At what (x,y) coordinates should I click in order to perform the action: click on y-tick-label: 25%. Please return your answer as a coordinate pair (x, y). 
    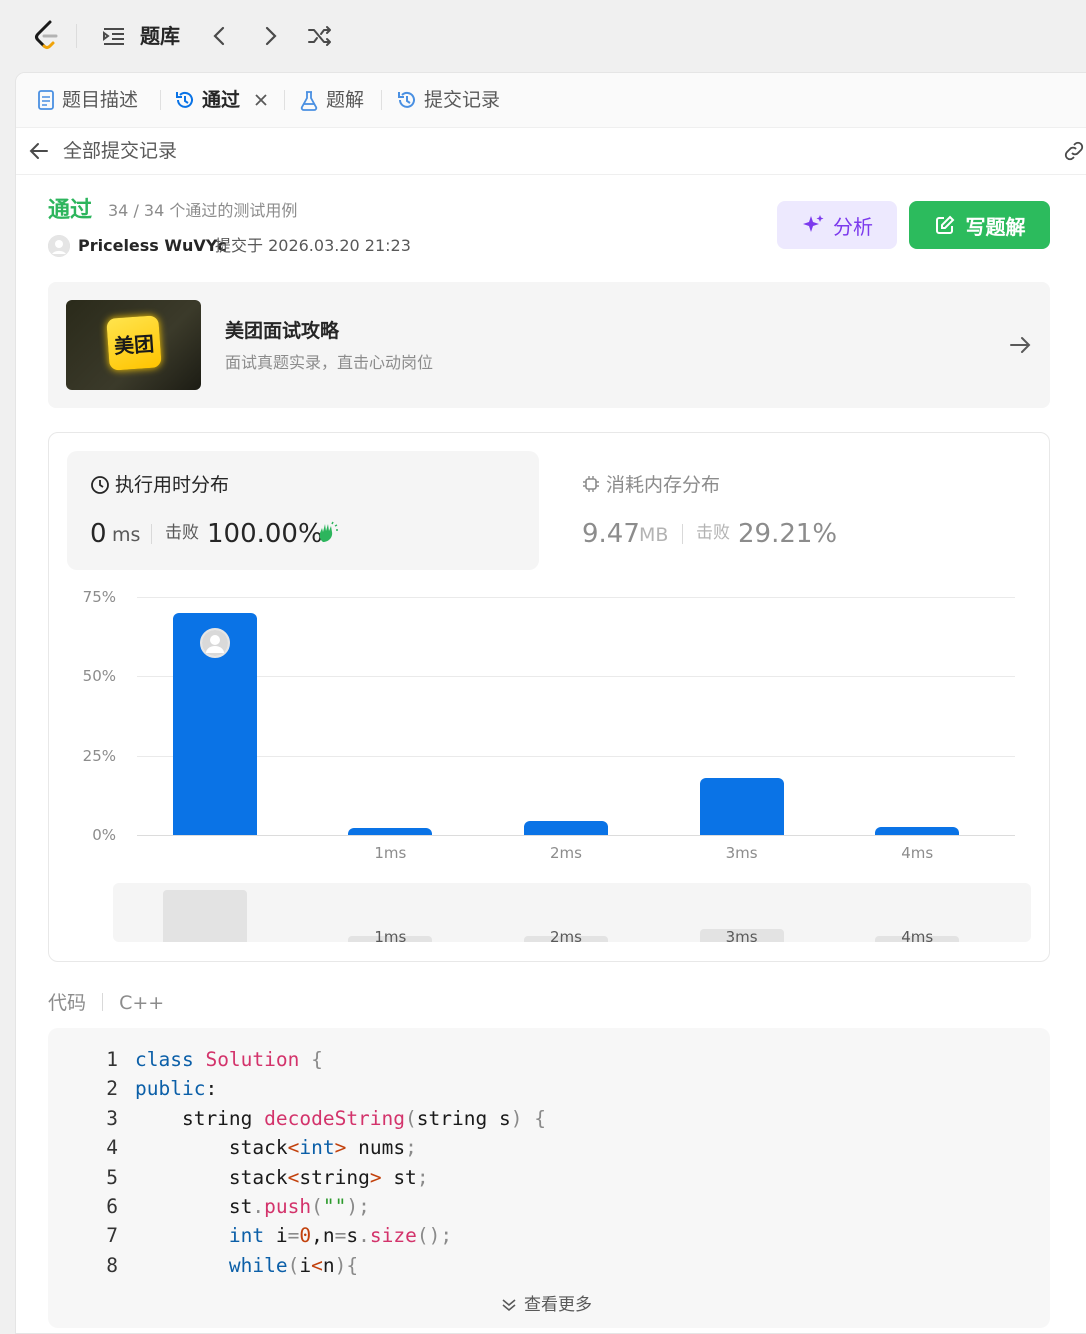
    Looking at the image, I should click on (99, 755).